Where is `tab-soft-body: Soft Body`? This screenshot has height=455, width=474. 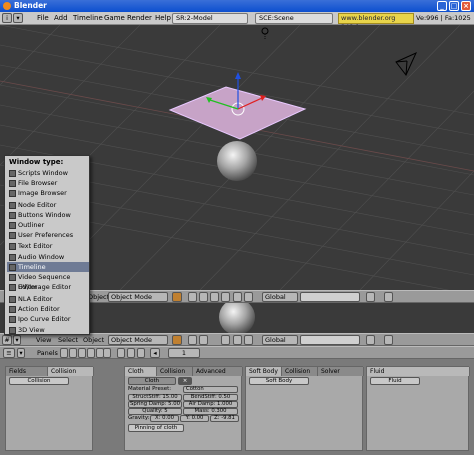 tab-soft-body: Soft Body is located at coordinates (264, 371).